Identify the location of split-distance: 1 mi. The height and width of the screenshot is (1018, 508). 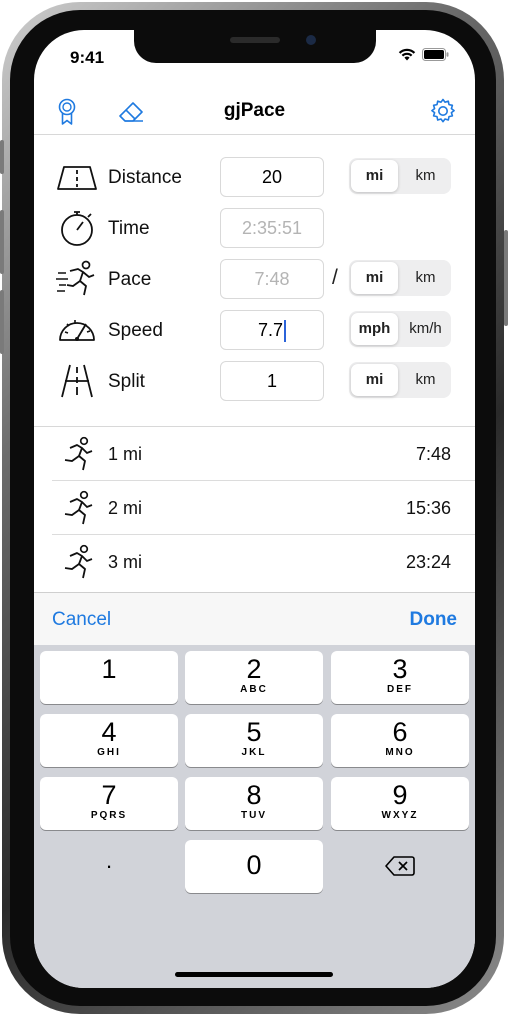
(125, 454).